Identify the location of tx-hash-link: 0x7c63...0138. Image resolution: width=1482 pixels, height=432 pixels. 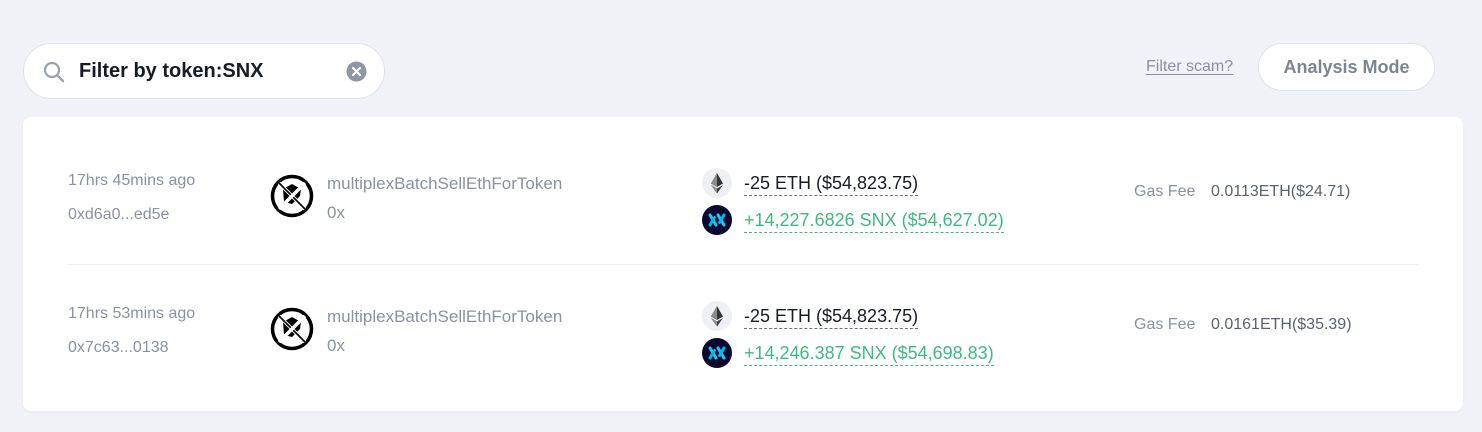
(118, 348).